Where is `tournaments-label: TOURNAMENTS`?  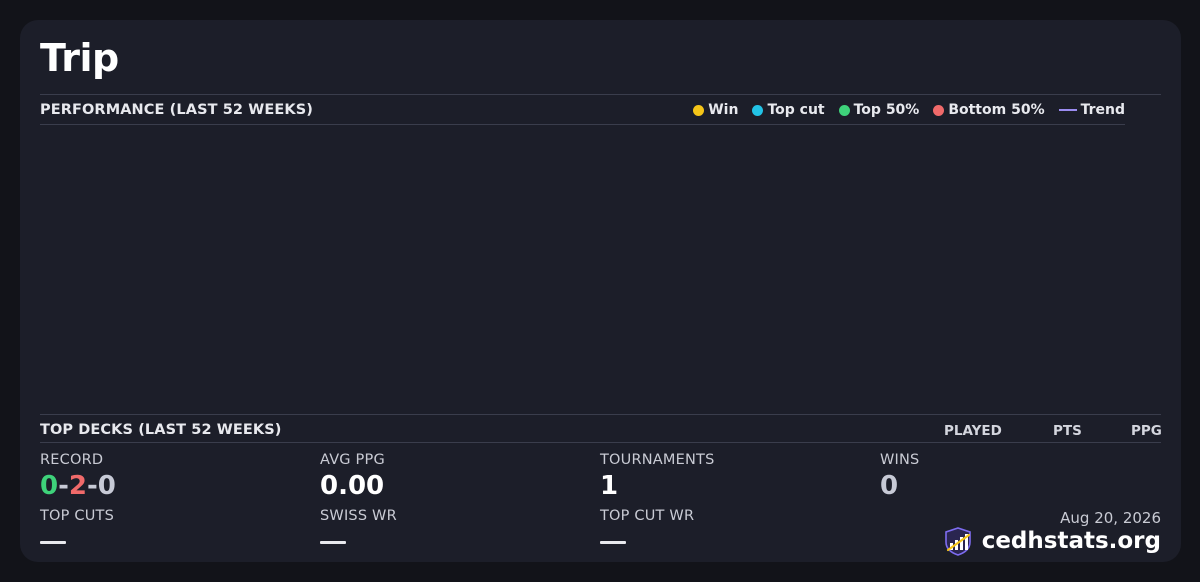
tournaments-label: TOURNAMENTS is located at coordinates (657, 460).